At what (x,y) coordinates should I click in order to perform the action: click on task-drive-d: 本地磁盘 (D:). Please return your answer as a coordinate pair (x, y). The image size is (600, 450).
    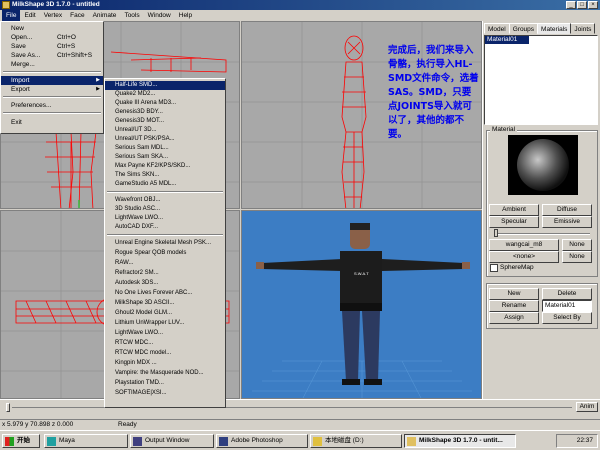
    Looking at the image, I should click on (356, 441).